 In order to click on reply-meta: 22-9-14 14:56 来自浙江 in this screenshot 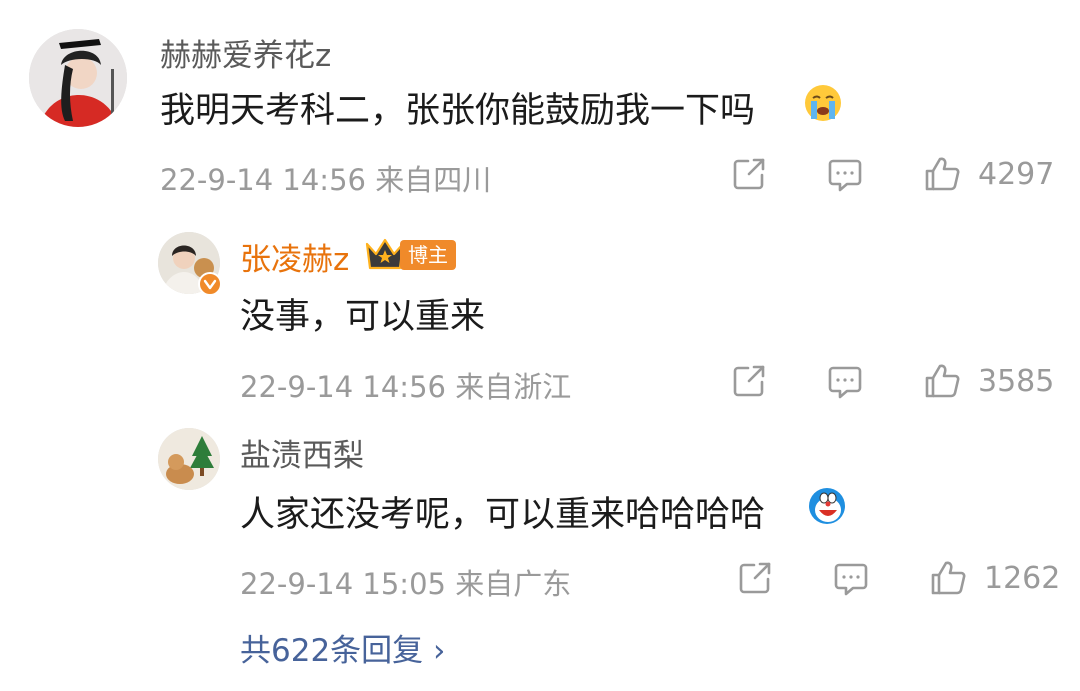, I will do `click(406, 387)`.